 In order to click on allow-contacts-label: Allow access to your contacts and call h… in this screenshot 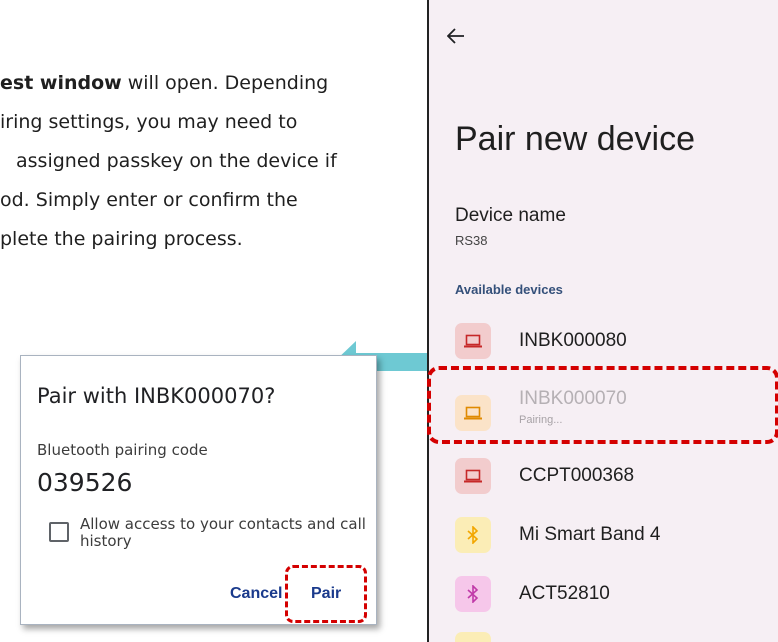, I will do `click(225, 533)`.